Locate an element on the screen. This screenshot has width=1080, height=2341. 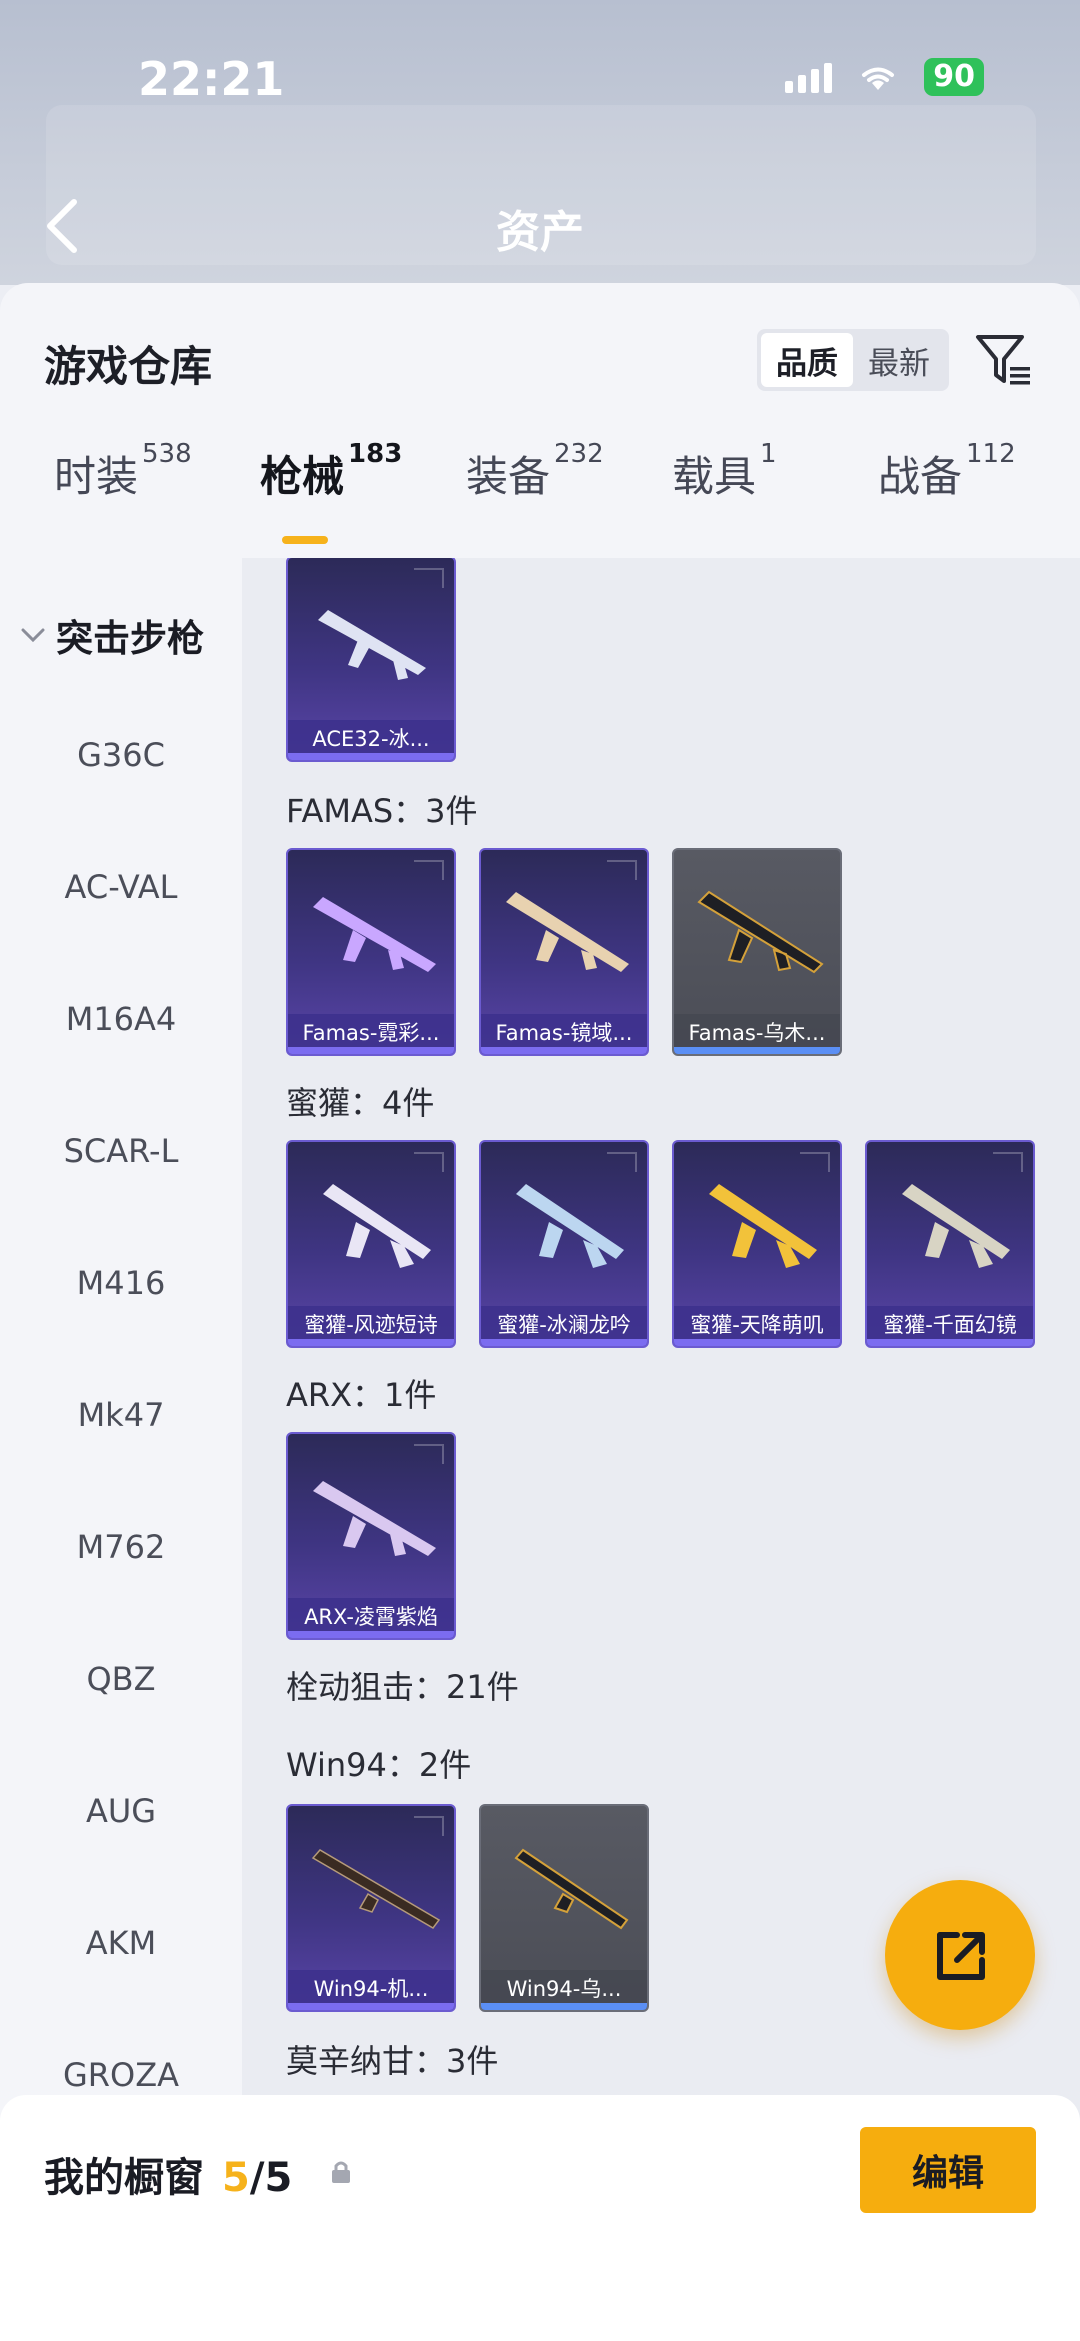
sidebar-item-ac-val: AC-VAL is located at coordinates (121, 887).